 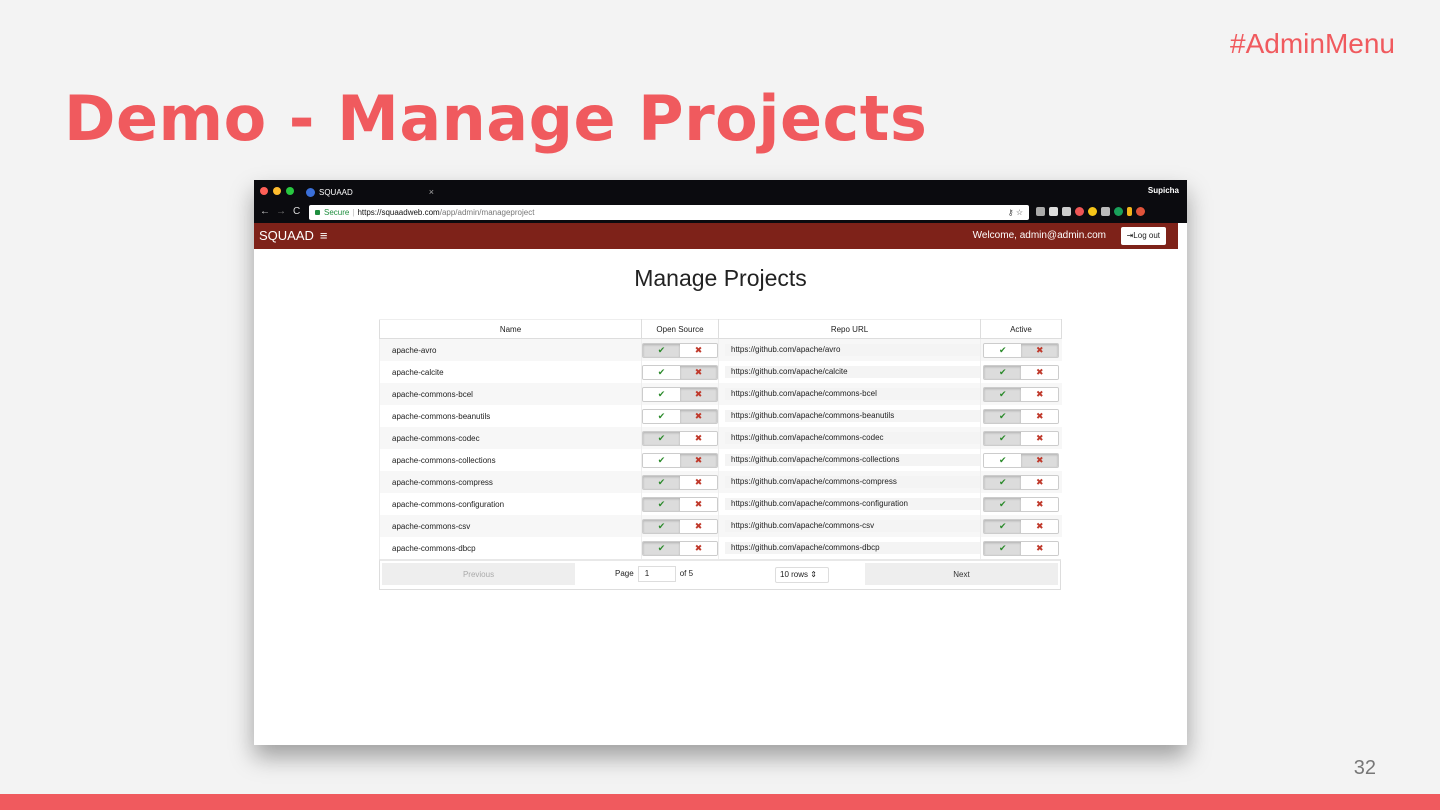 What do you see at coordinates (1079, 211) in the screenshot?
I see `extension-shield-icon` at bounding box center [1079, 211].